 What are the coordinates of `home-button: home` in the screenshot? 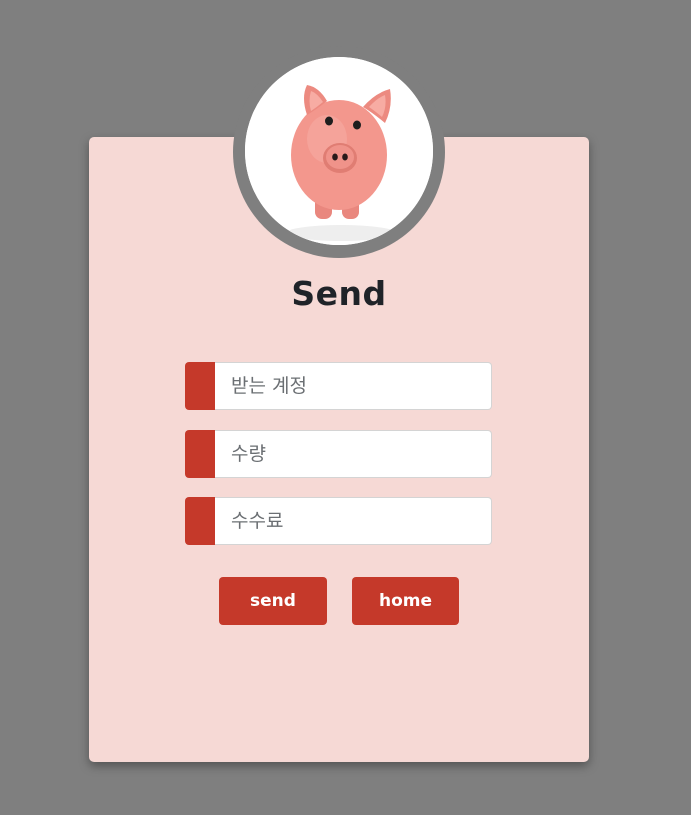 It's located at (405, 601).